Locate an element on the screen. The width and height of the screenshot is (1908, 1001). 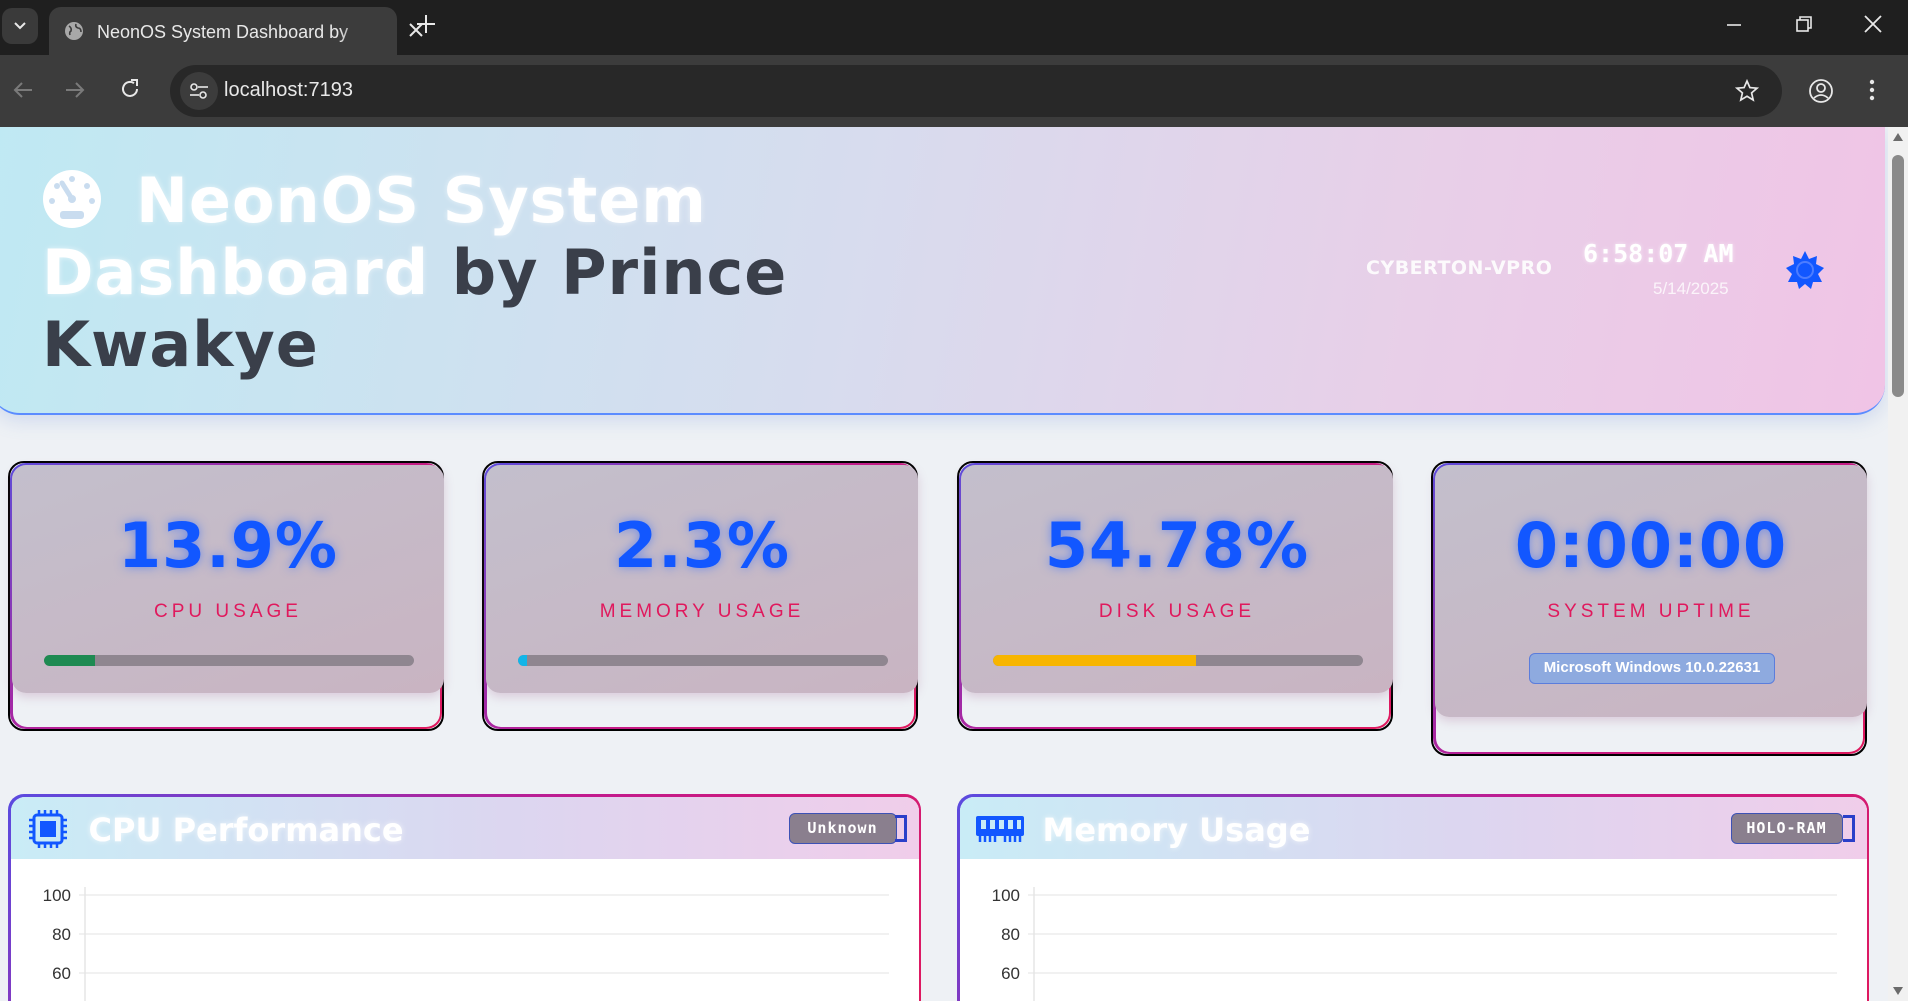
memory-progress-fill is located at coordinates (522, 660).